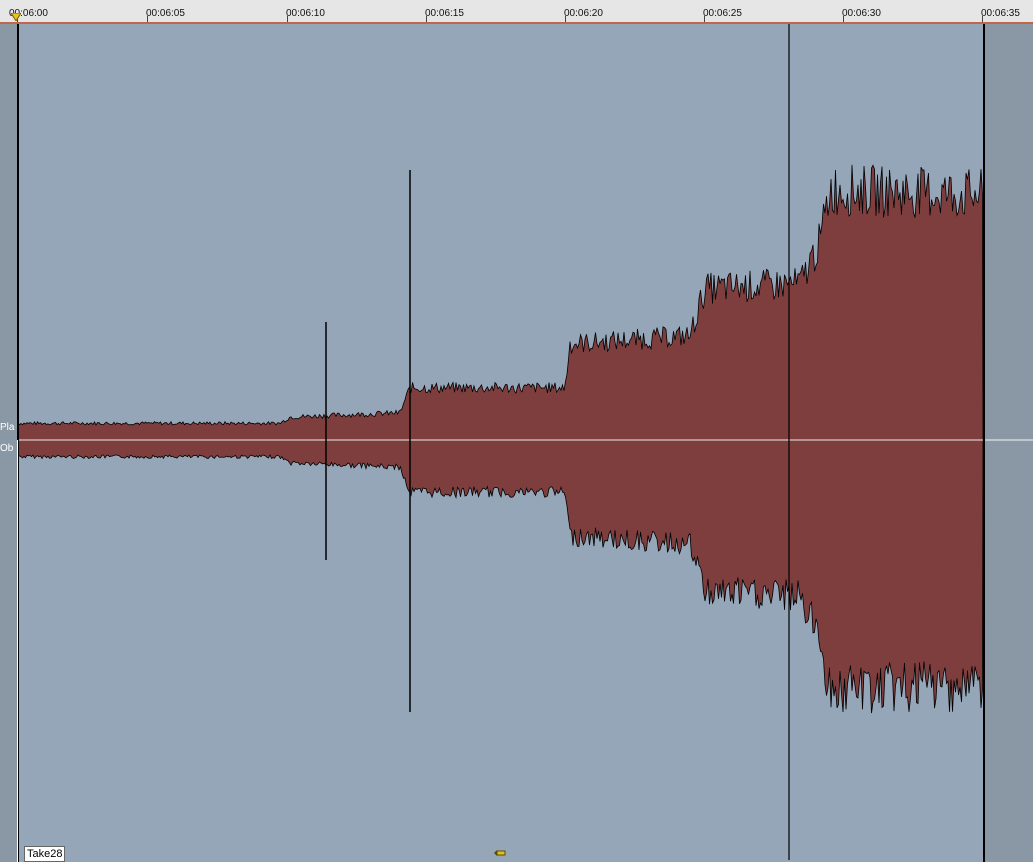  What do you see at coordinates (984, 443) in the screenshot?
I see `clip-end-edge` at bounding box center [984, 443].